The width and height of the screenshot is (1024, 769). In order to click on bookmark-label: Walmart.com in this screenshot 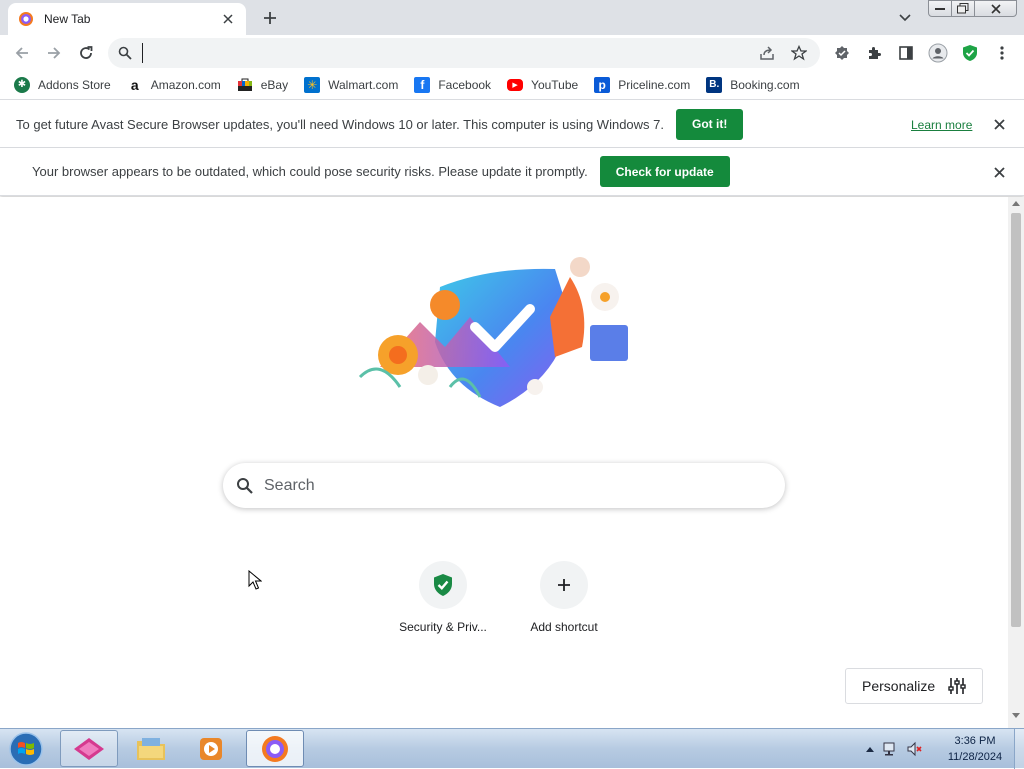, I will do `click(363, 84)`.